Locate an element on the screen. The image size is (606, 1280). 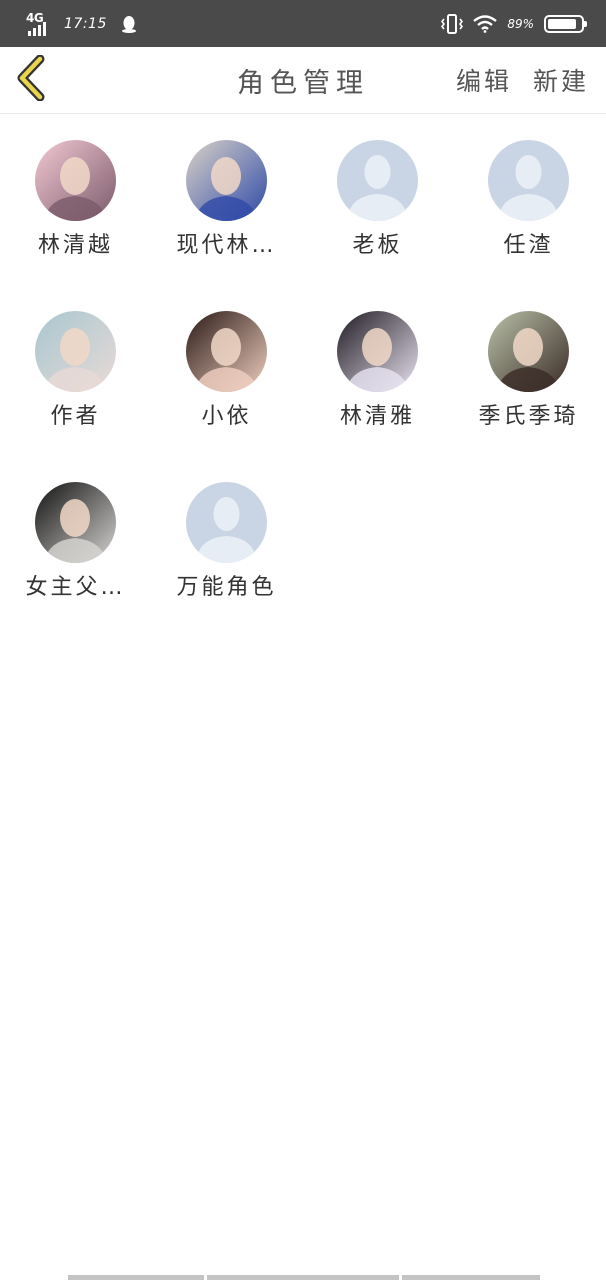
header: 角色管理 编辑 新建 is located at coordinates (303, 80).